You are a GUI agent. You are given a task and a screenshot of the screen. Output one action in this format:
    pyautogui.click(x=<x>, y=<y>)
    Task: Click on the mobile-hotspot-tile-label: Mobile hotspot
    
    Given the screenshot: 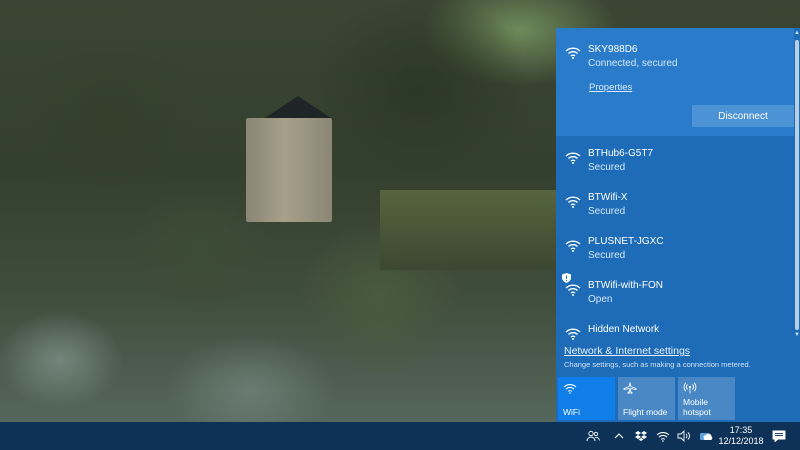 What is the action you would take?
    pyautogui.click(x=697, y=407)
    